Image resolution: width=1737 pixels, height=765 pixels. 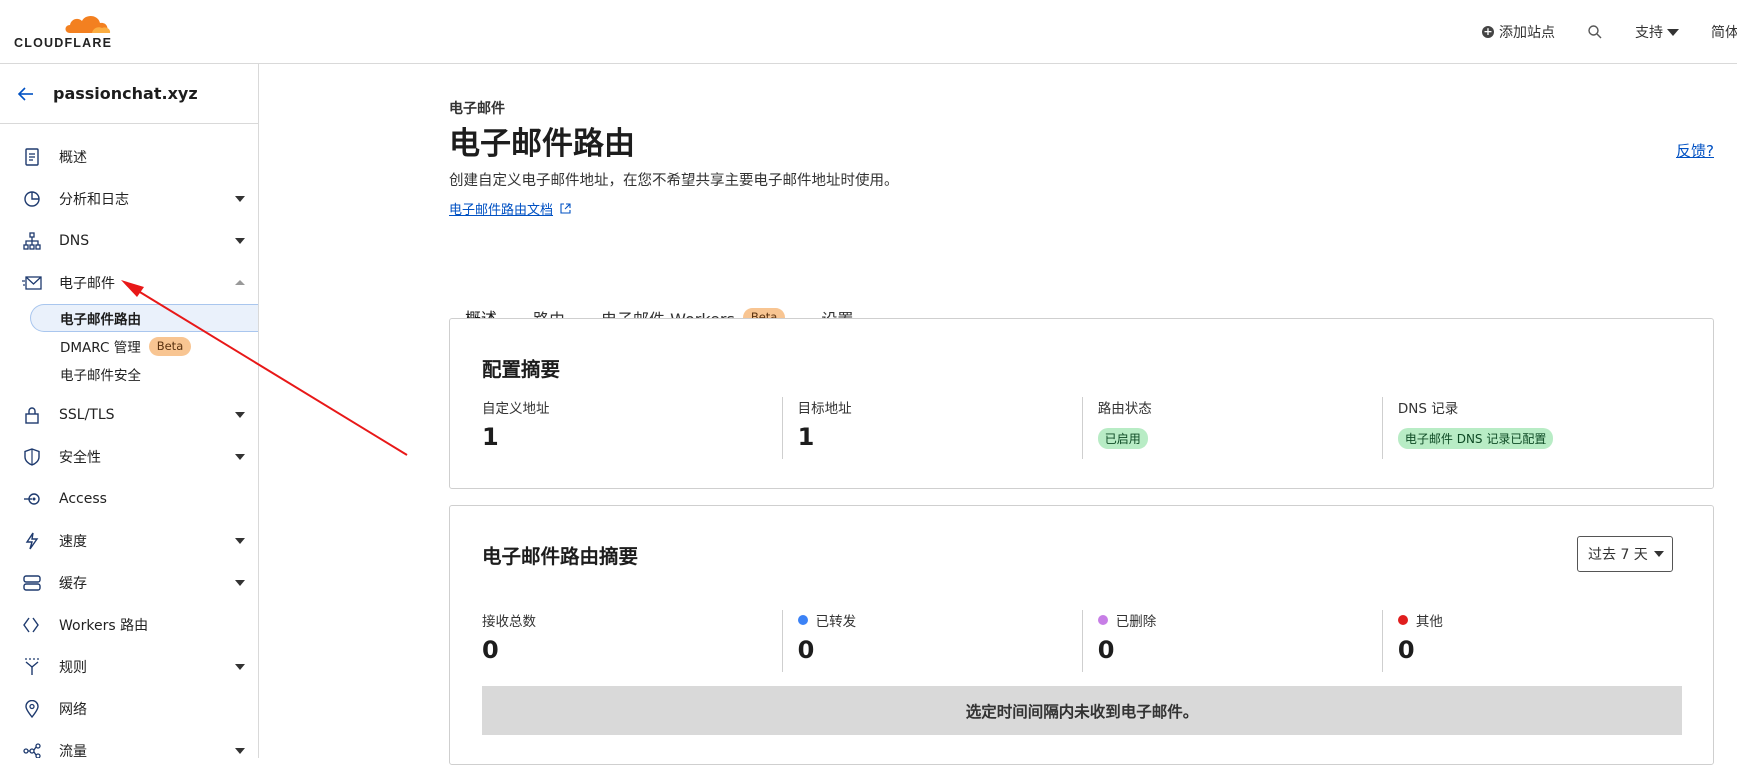 I want to click on location-icon, so click(x=32, y=709).